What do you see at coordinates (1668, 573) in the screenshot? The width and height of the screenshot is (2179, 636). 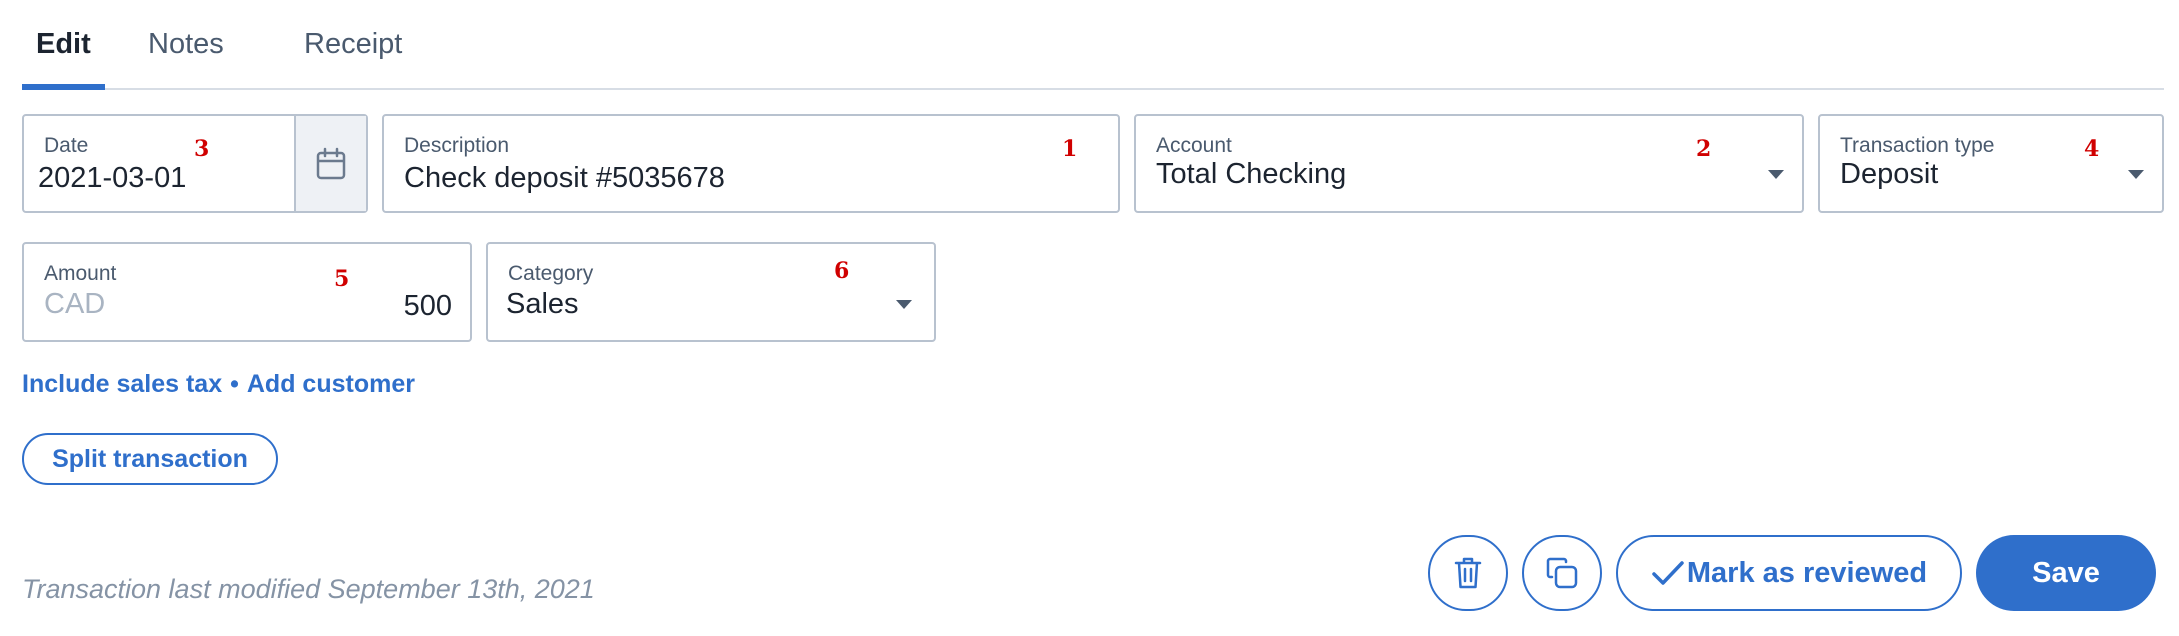 I see `checkmark-icon` at bounding box center [1668, 573].